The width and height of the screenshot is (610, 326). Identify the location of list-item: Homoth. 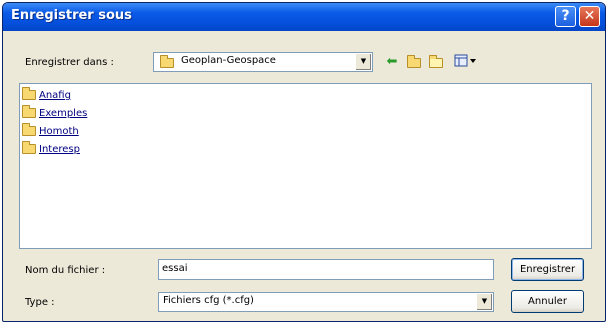
(50, 131).